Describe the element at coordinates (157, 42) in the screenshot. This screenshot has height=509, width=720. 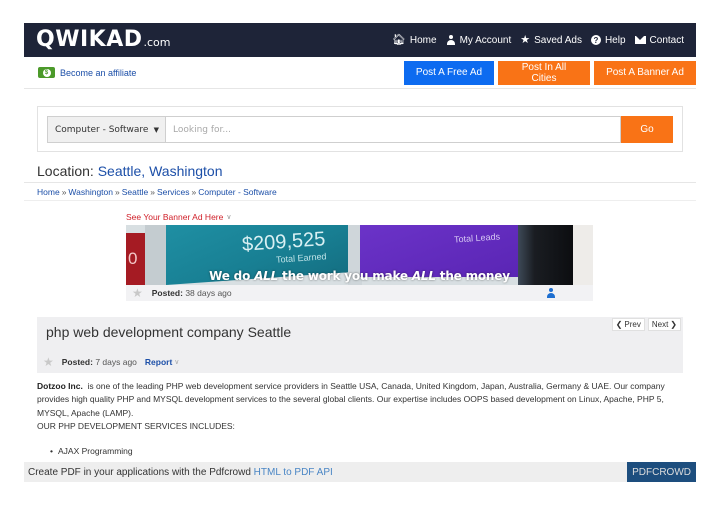
I see `logo-tld: .com` at that location.